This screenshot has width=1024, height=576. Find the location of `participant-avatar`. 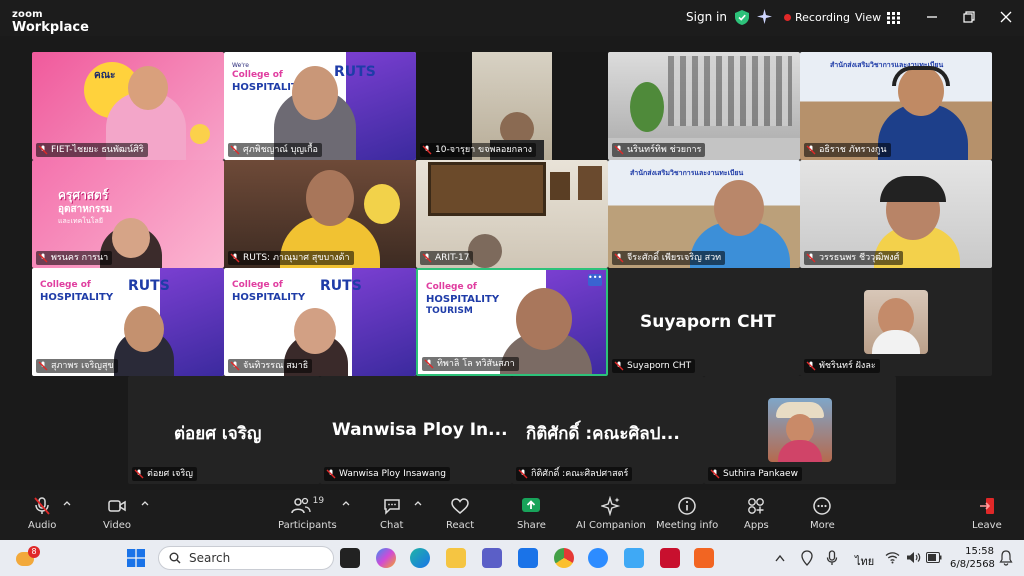

participant-avatar is located at coordinates (896, 322).